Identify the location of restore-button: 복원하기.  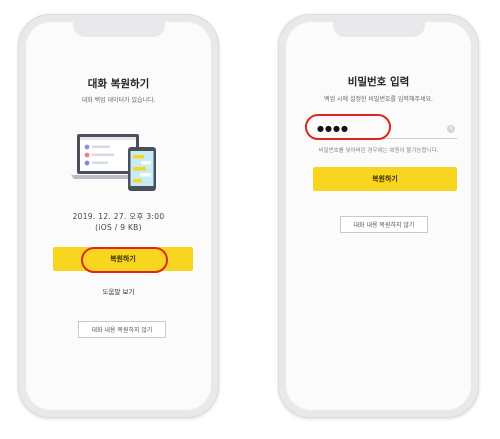
(385, 179).